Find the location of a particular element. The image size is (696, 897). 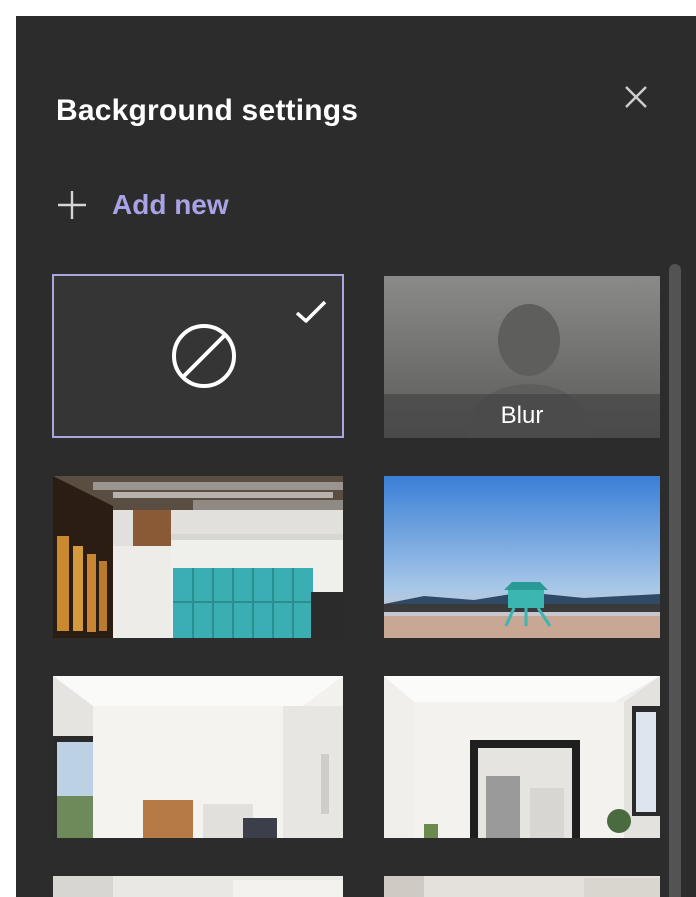

blur-label: Blur is located at coordinates (522, 415).